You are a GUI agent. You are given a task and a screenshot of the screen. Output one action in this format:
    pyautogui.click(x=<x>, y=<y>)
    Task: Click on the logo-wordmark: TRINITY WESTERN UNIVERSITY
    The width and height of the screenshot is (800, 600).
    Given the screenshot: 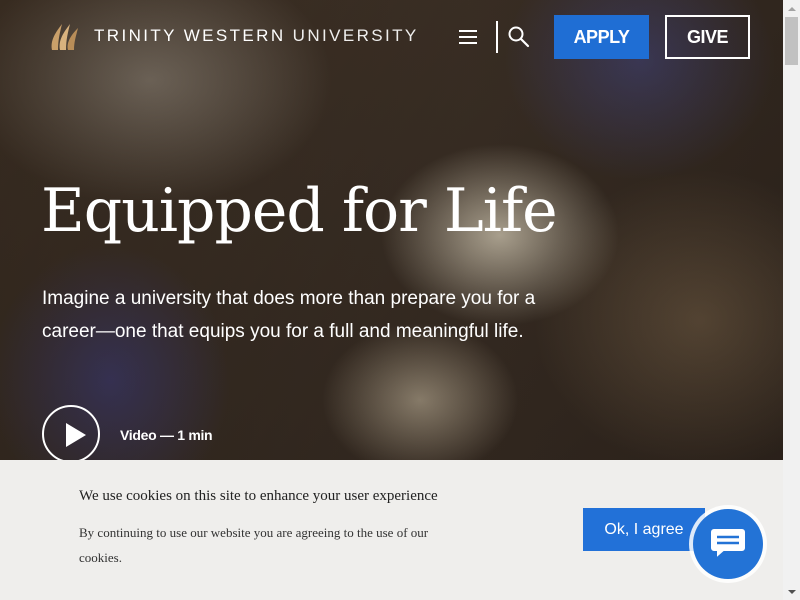 What is the action you would take?
    pyautogui.click(x=256, y=36)
    